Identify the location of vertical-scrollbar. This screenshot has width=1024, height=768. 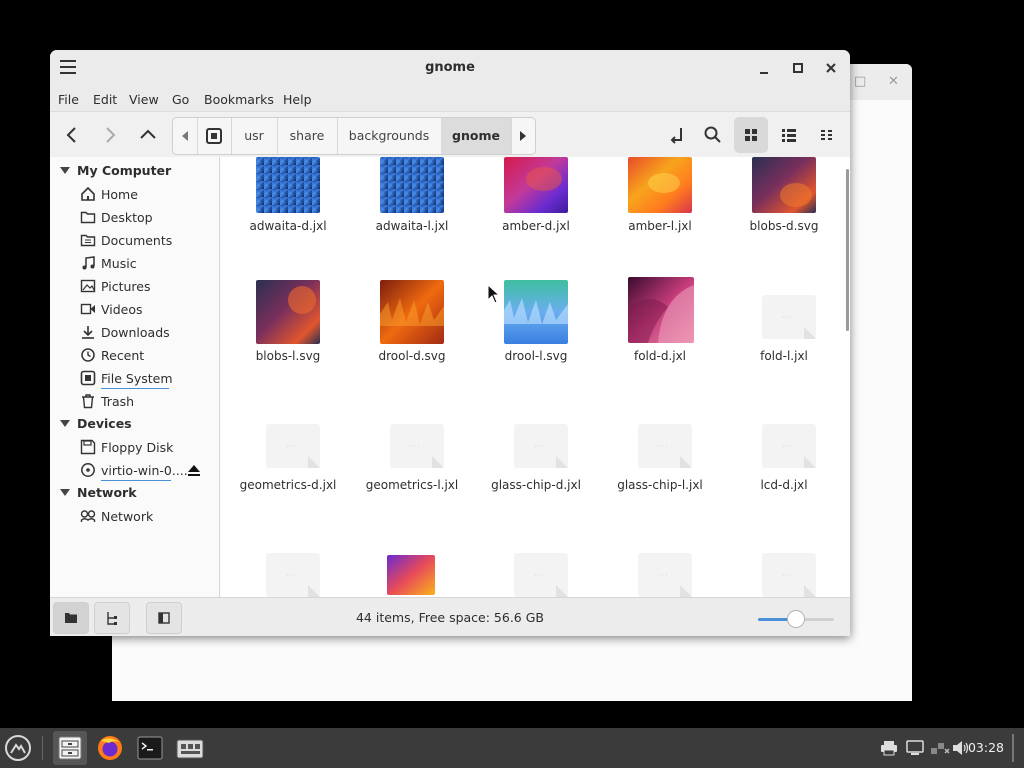
(847, 250).